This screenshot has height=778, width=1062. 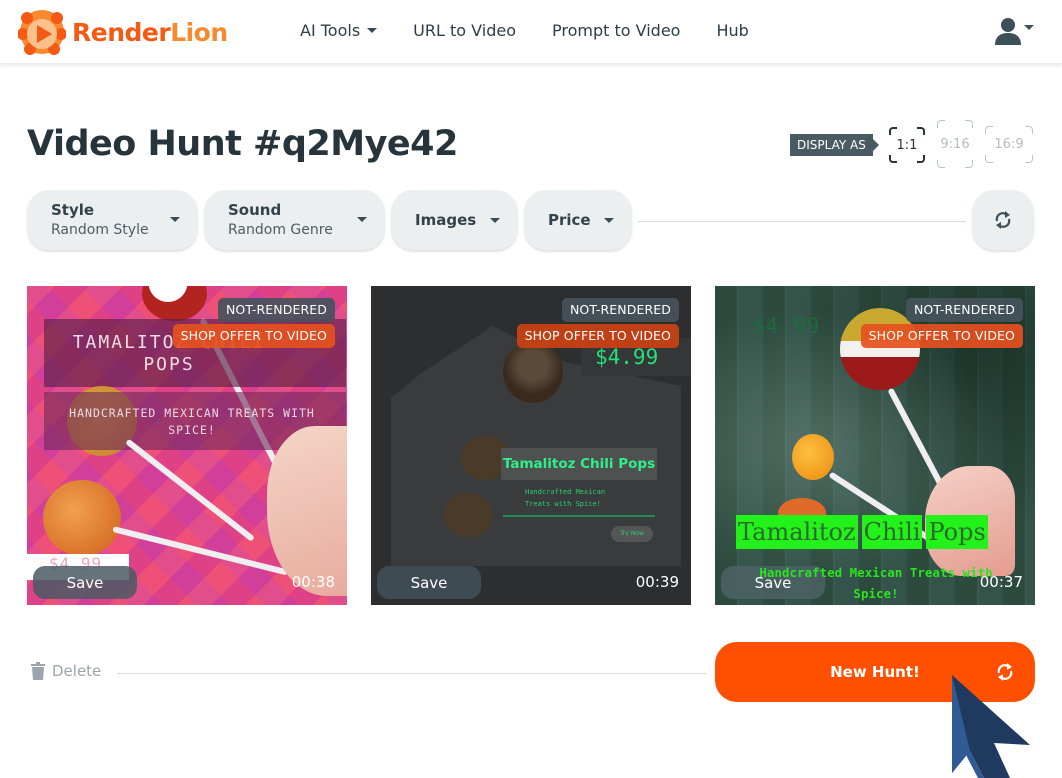 I want to click on display-as-label: DISPLAY AS, so click(x=834, y=145).